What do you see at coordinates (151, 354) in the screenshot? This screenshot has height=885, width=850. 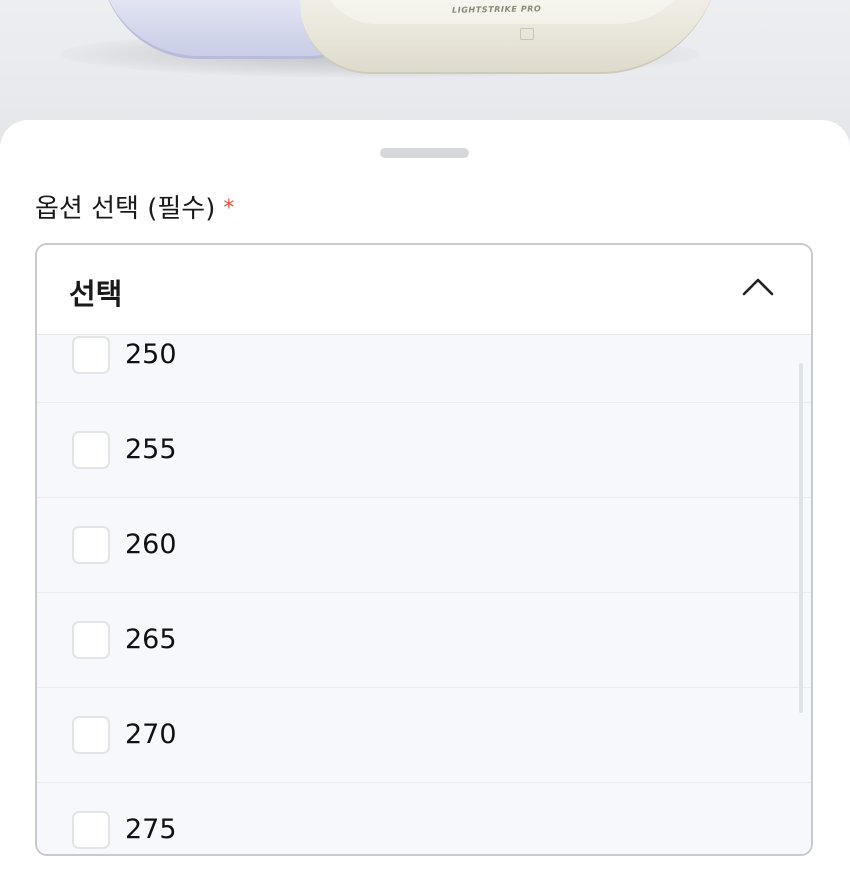 I see `option-label: 250` at bounding box center [151, 354].